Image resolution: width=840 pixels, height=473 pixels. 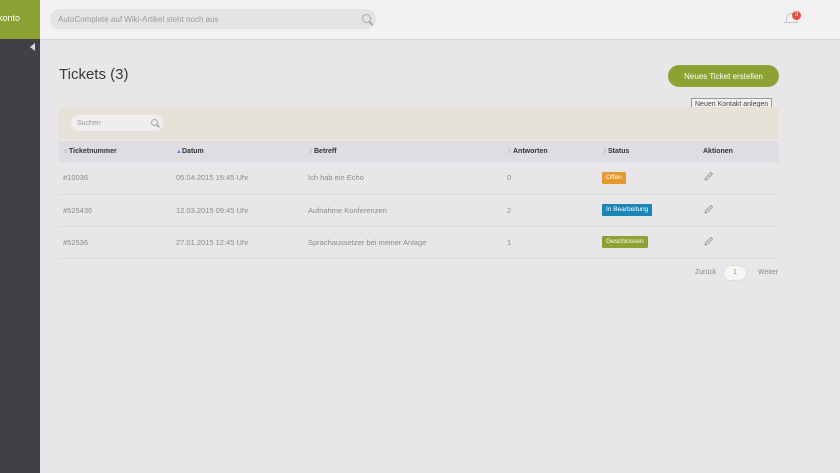 I want to click on ticket-answers: 0, so click(x=509, y=178).